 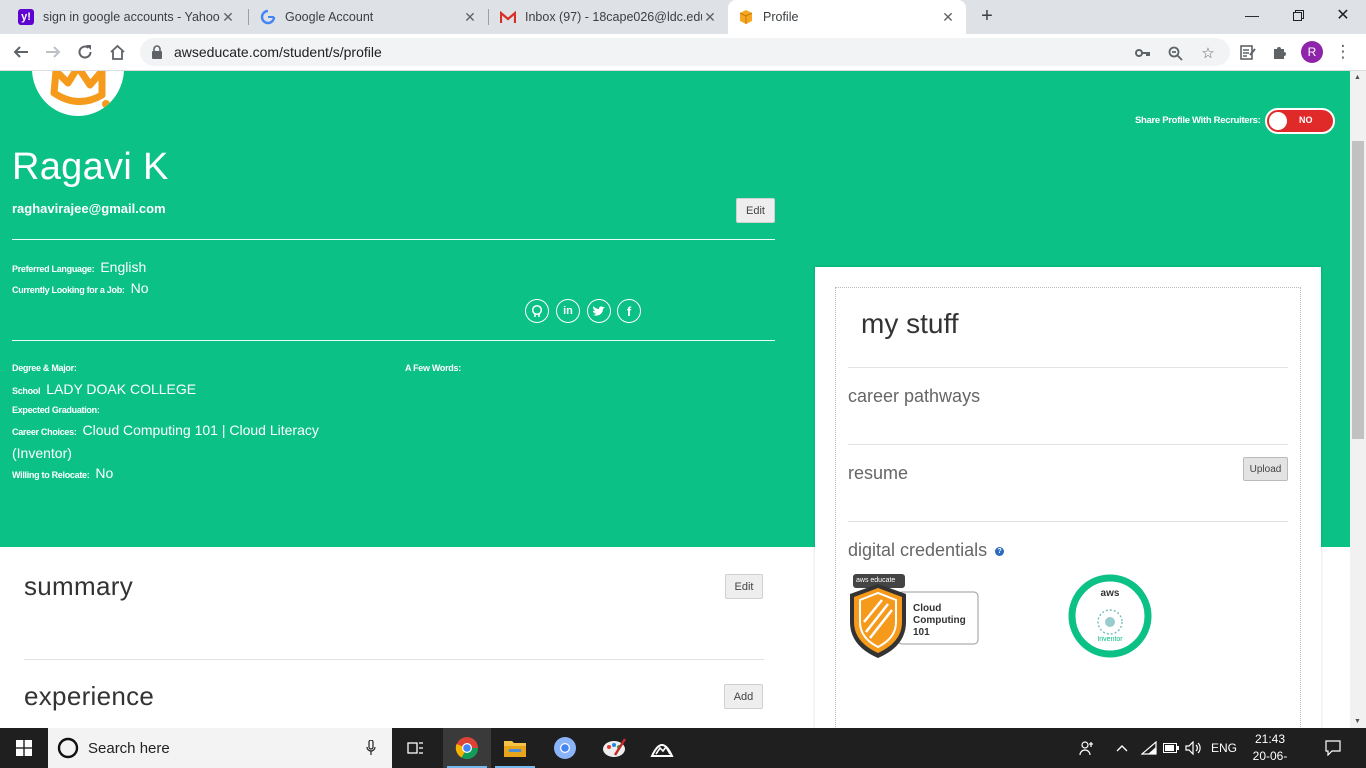 What do you see at coordinates (1358, 290) in the screenshot?
I see `scrollbar-thumb` at bounding box center [1358, 290].